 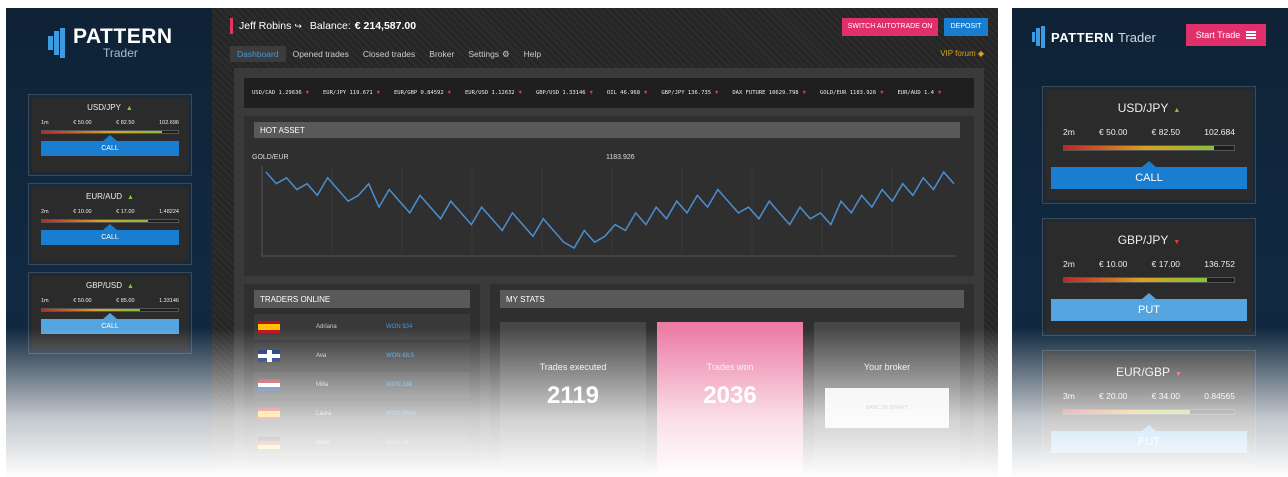 What do you see at coordinates (851, 93) in the screenshot?
I see `ticker-item: GOLD/EUR 1183.926 ▼` at bounding box center [851, 93].